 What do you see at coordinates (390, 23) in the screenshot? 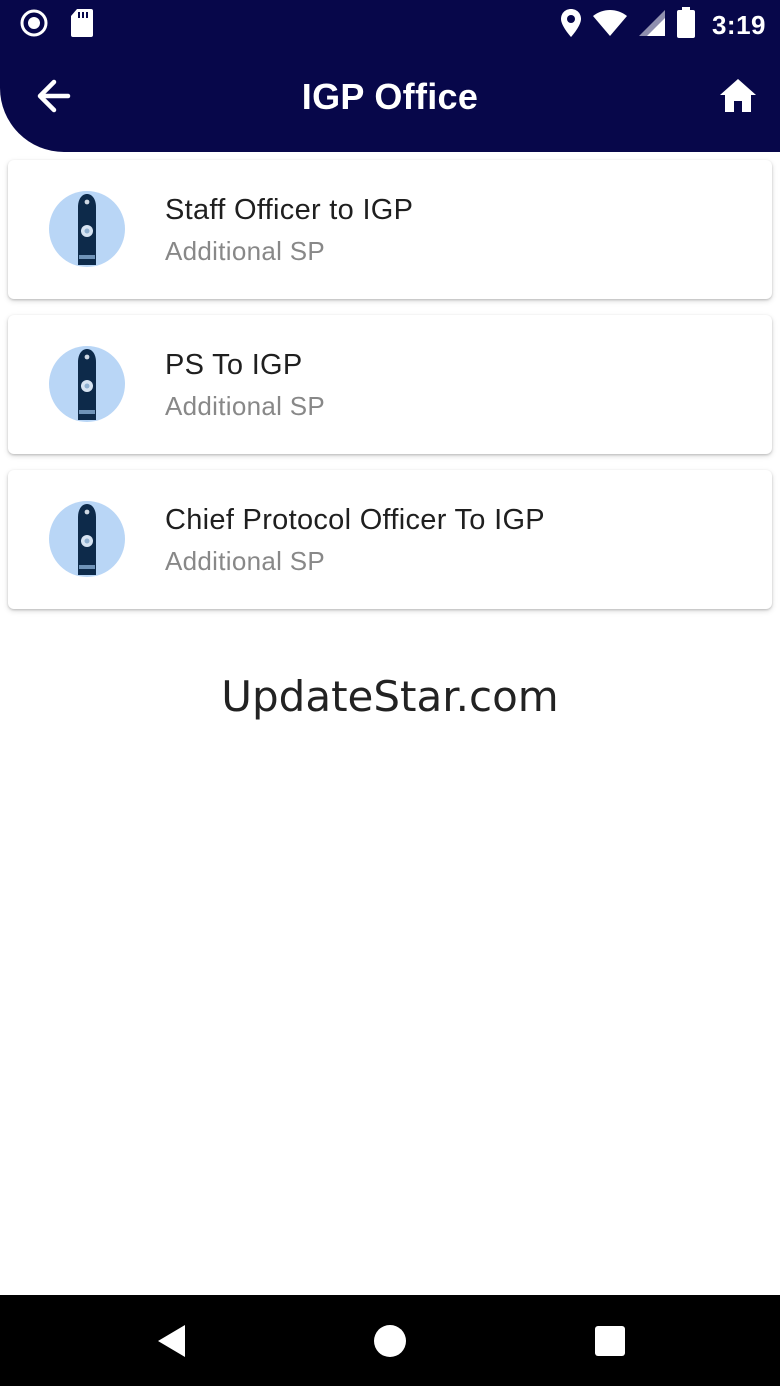
I see `status-bar: 3:19` at bounding box center [390, 23].